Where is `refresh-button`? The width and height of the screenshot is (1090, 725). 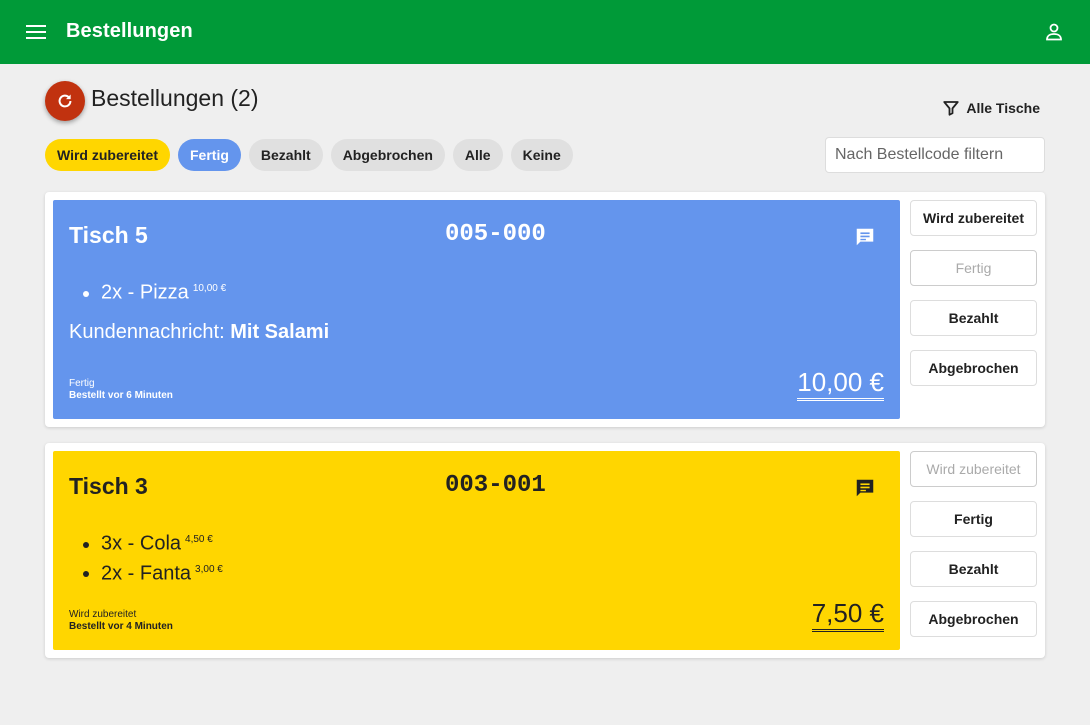 refresh-button is located at coordinates (65, 101).